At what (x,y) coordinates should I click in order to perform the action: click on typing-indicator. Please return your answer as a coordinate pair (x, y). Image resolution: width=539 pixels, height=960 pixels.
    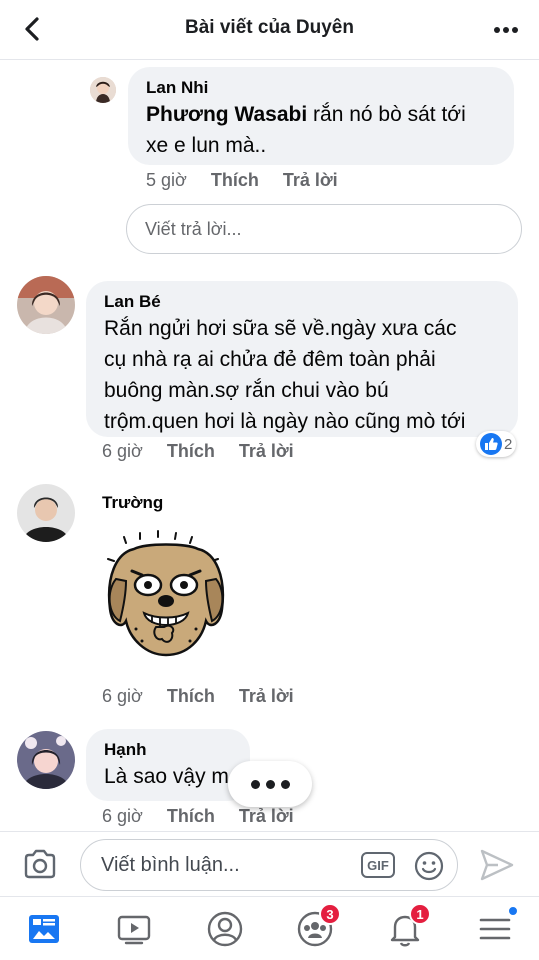
    Looking at the image, I should click on (270, 784).